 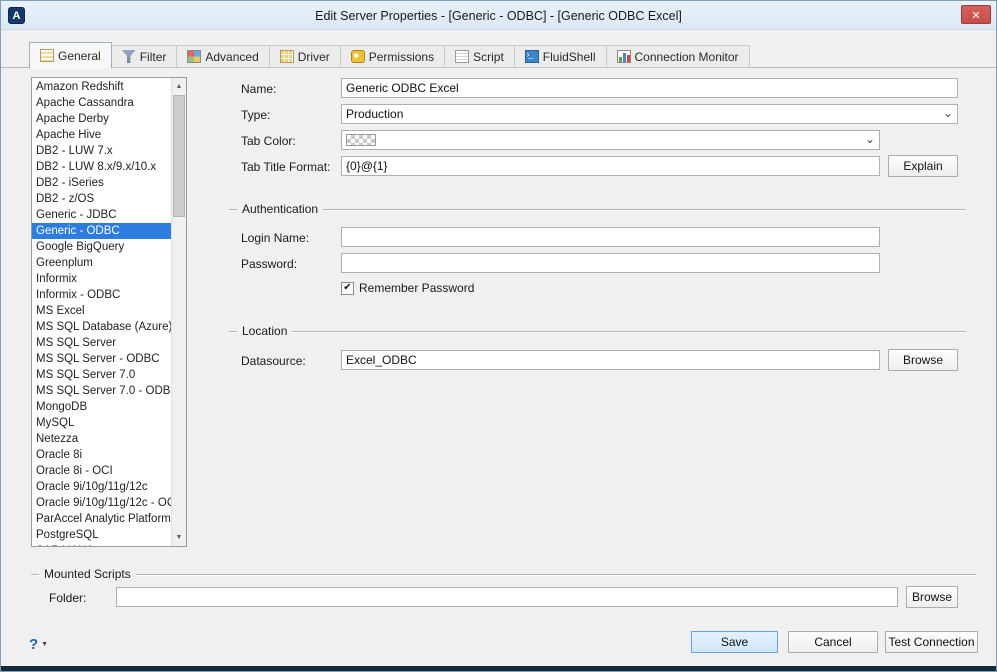 I want to click on login-name-label: Login Name:, so click(x=275, y=238).